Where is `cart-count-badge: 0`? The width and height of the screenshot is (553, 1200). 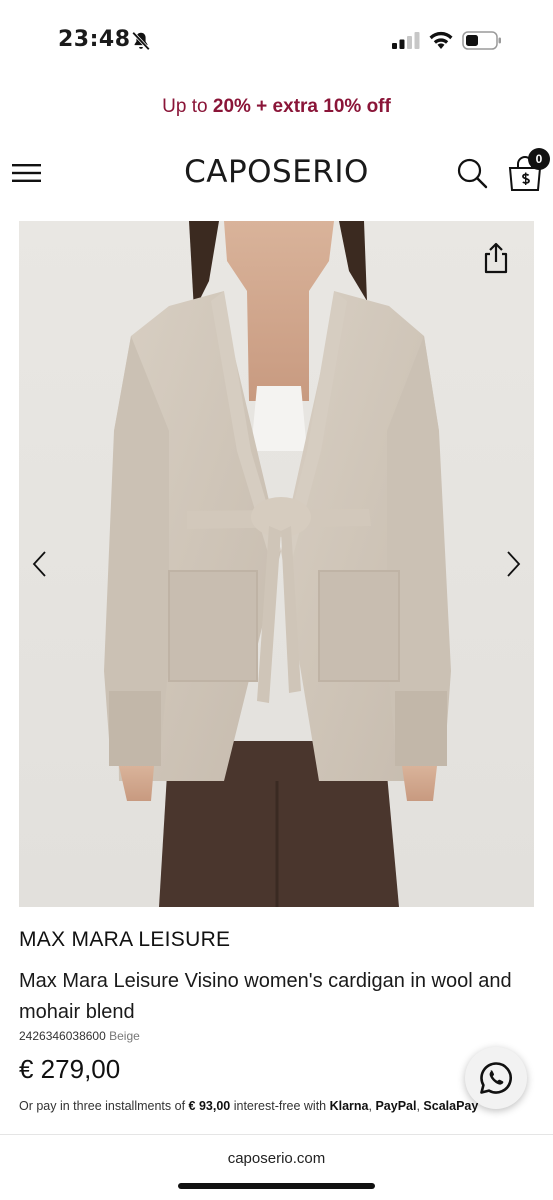 cart-count-badge: 0 is located at coordinates (539, 159).